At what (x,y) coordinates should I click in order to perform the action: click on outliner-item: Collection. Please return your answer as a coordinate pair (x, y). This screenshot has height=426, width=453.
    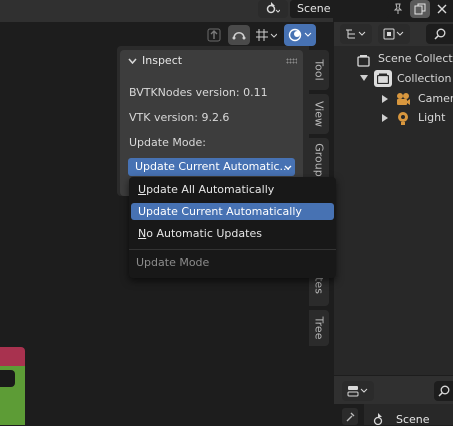
    Looking at the image, I should click on (403, 79).